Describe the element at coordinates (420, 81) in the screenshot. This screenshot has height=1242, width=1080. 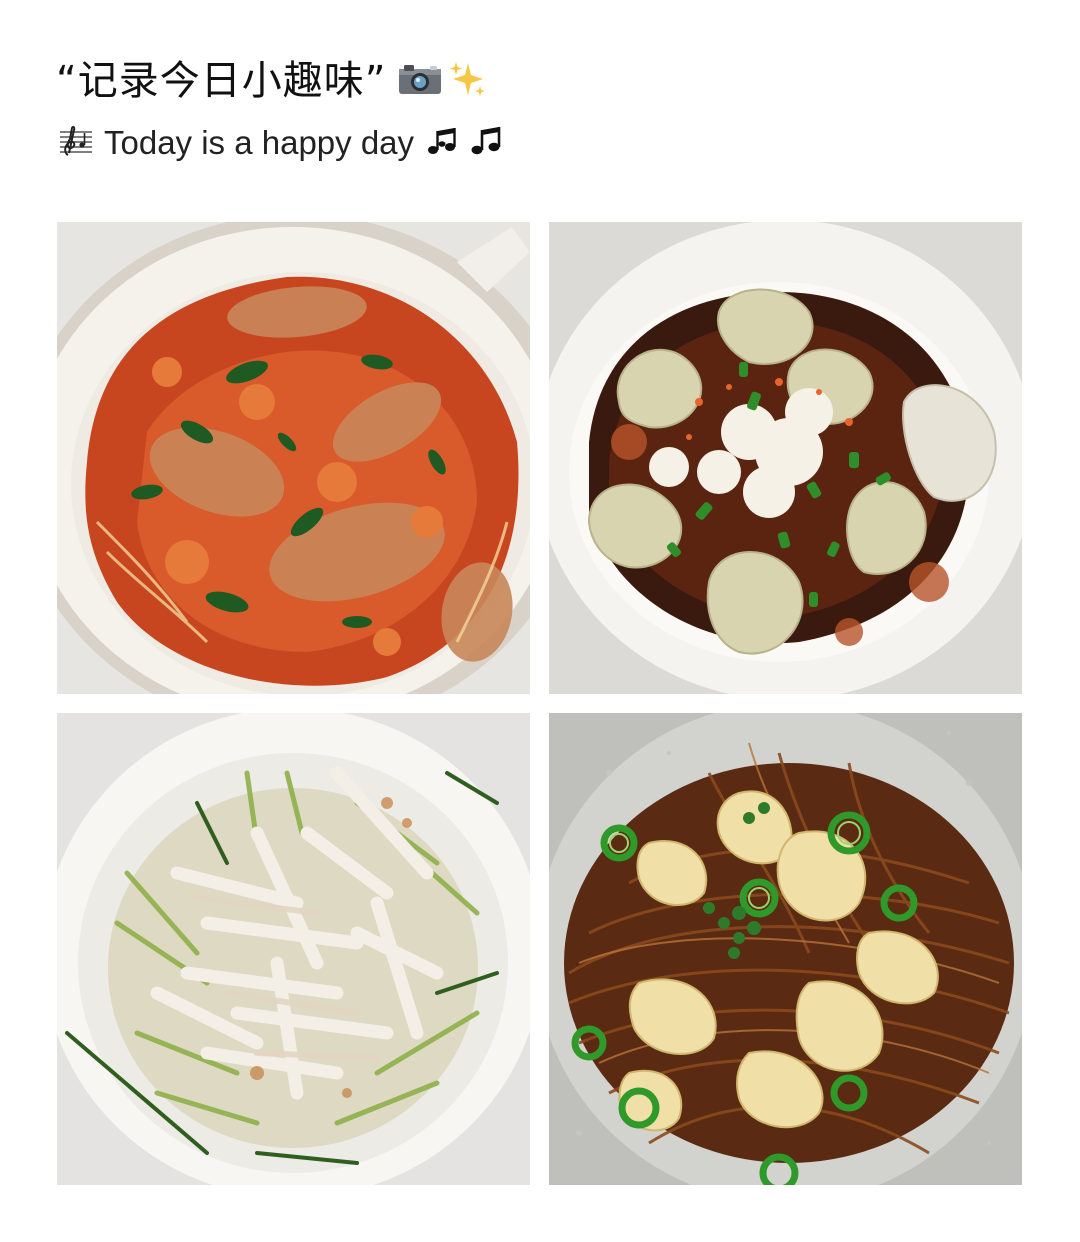
I see `camera-icon` at that location.